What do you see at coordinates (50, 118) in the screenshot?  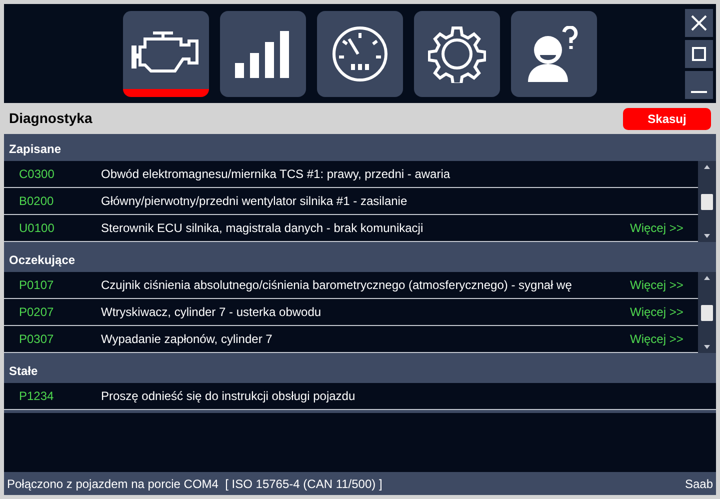 I see `page-title: Diagnostyka` at bounding box center [50, 118].